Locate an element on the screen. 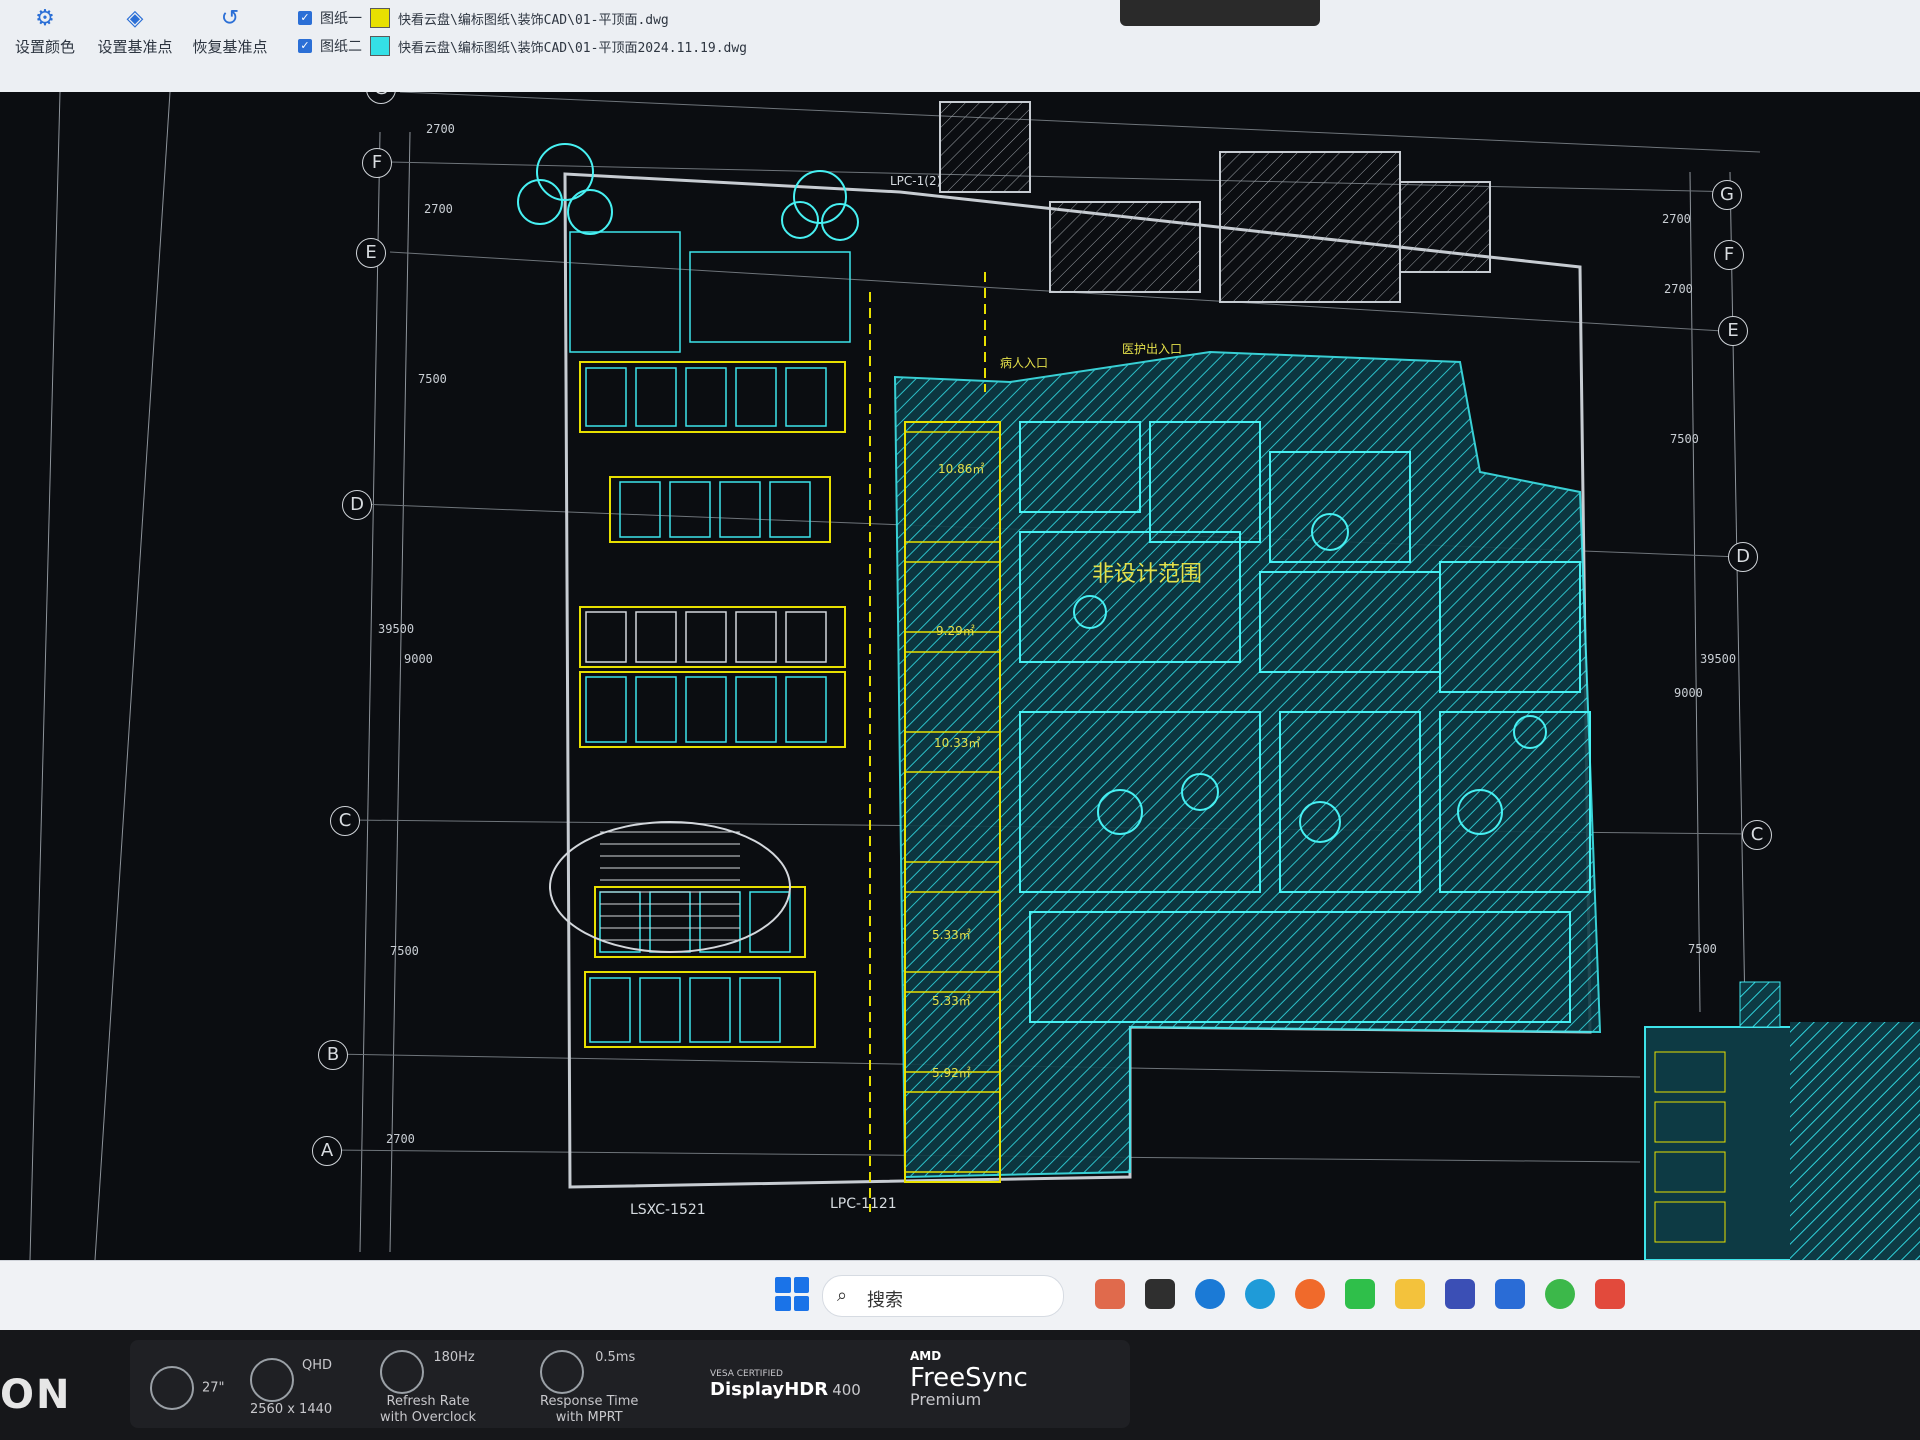 This screenshot has width=1920, height=1440. area-label: 9.29㎡ is located at coordinates (955, 631).